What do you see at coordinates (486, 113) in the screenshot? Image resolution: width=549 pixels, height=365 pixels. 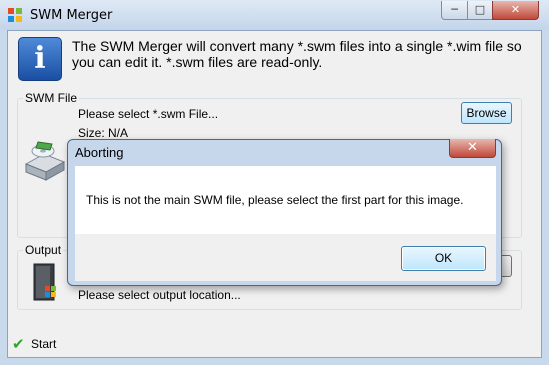 I see `browse-button: Browse` at bounding box center [486, 113].